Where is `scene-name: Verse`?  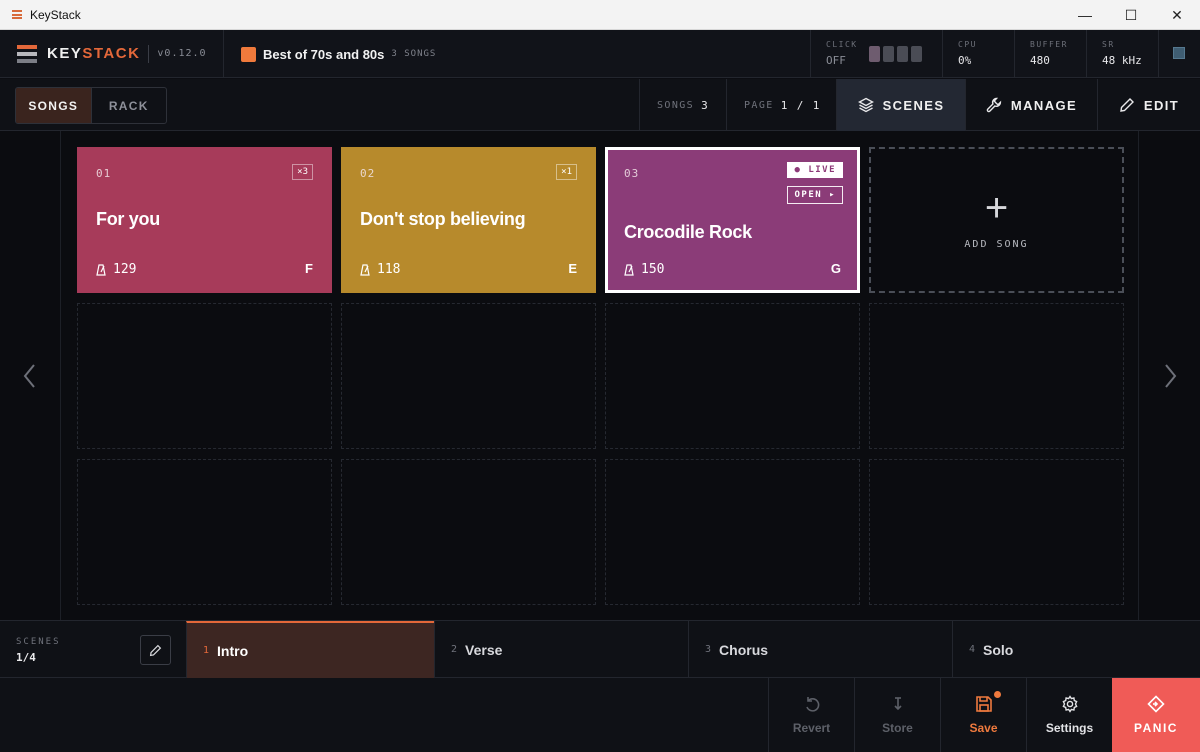 scene-name: Verse is located at coordinates (484, 649).